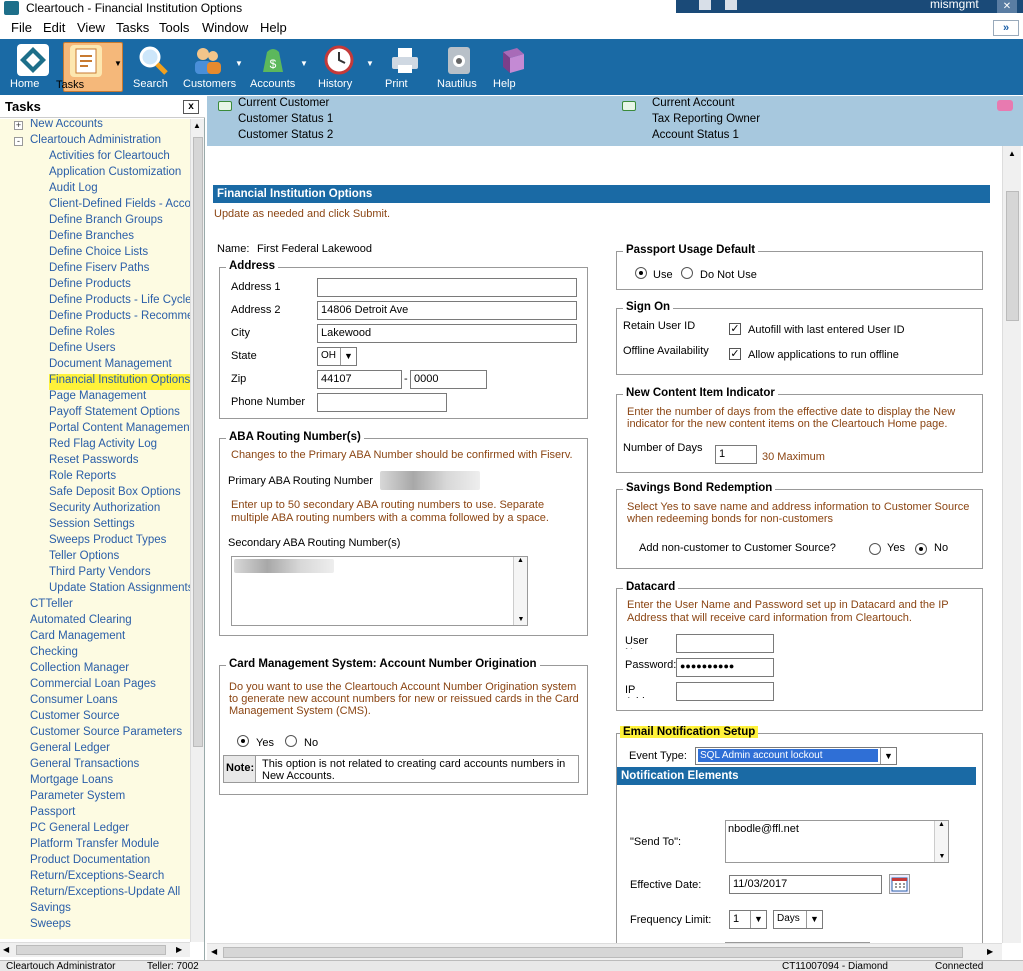 This screenshot has width=1023, height=971. I want to click on task-item: General Ledger, so click(70, 750).